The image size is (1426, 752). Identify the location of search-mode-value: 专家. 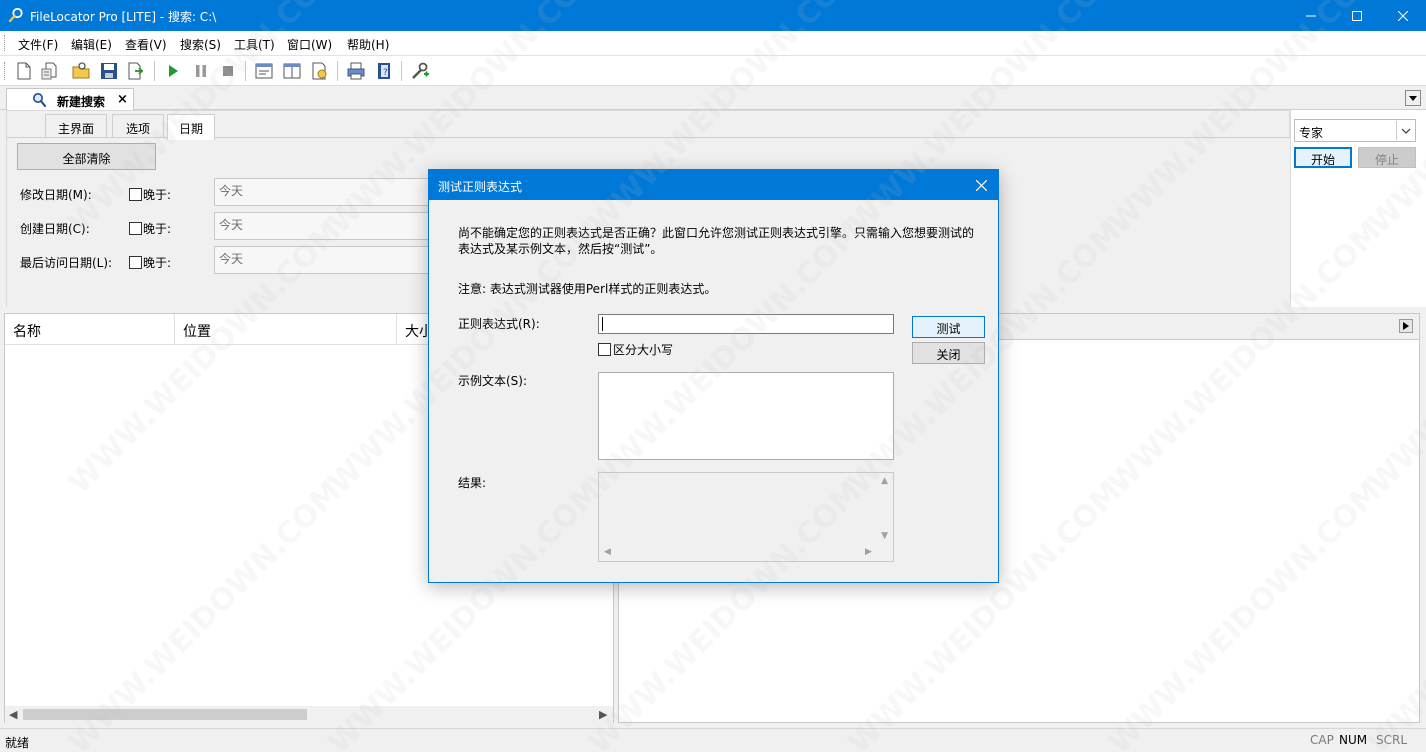
(1311, 133).